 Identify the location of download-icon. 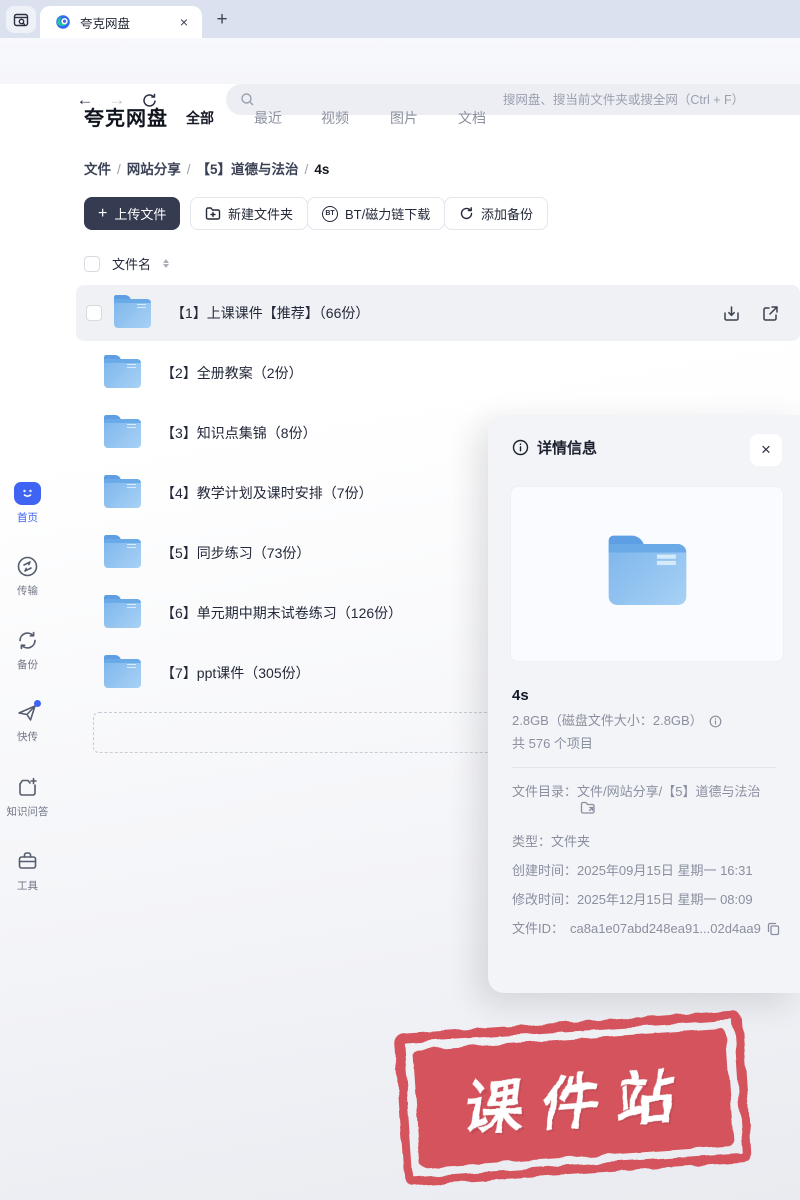
(731, 313).